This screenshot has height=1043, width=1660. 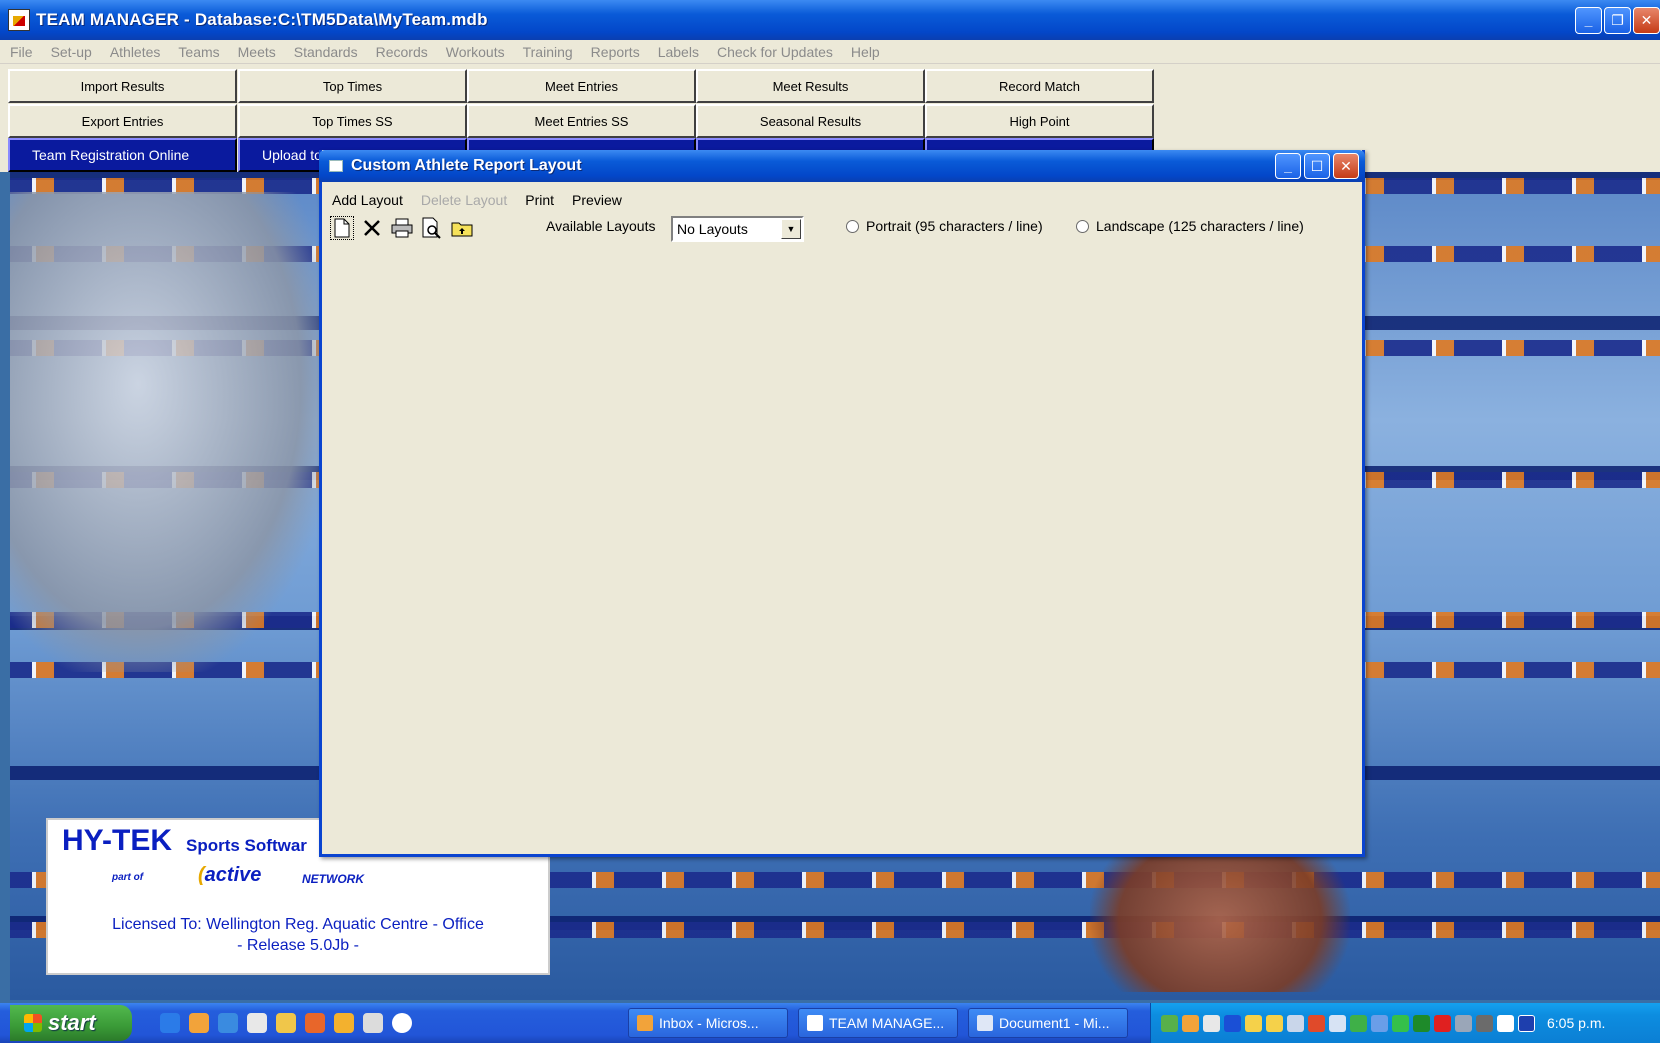 I want to click on menu-file: File, so click(x=21, y=52).